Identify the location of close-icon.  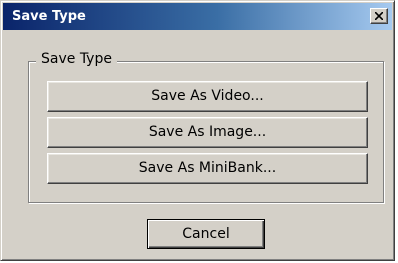
(379, 16).